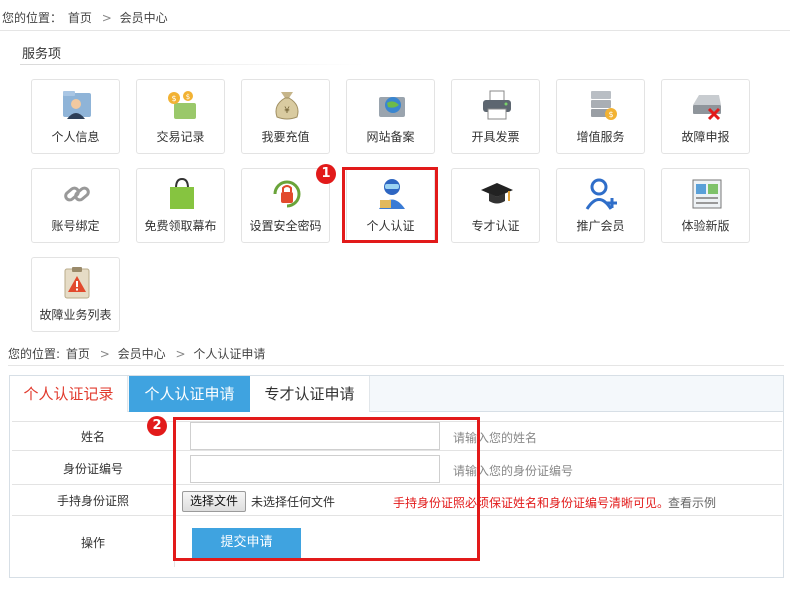  I want to click on id-number-input, so click(315, 469).